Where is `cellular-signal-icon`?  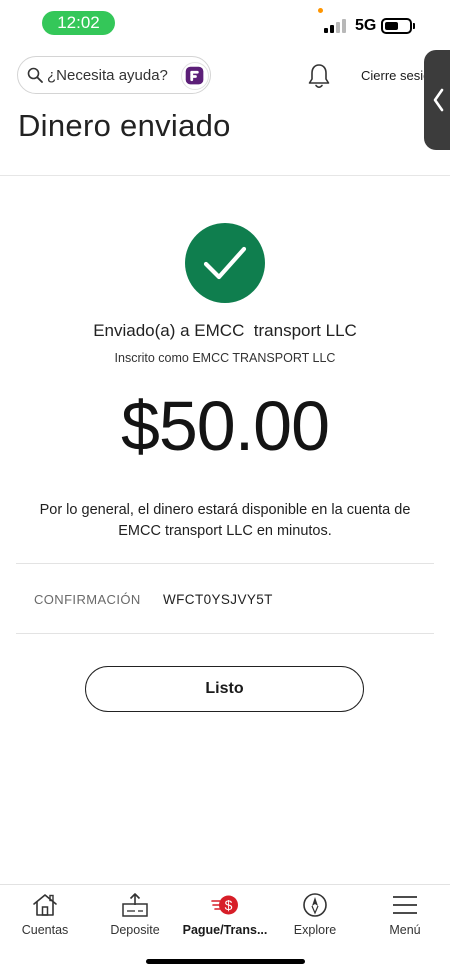 cellular-signal-icon is located at coordinates (336, 26).